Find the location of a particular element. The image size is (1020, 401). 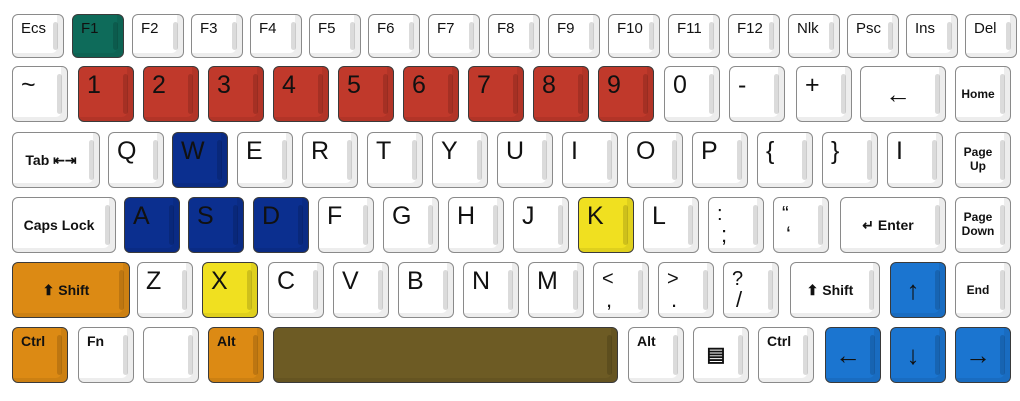

key-w: W is located at coordinates (200, 160).